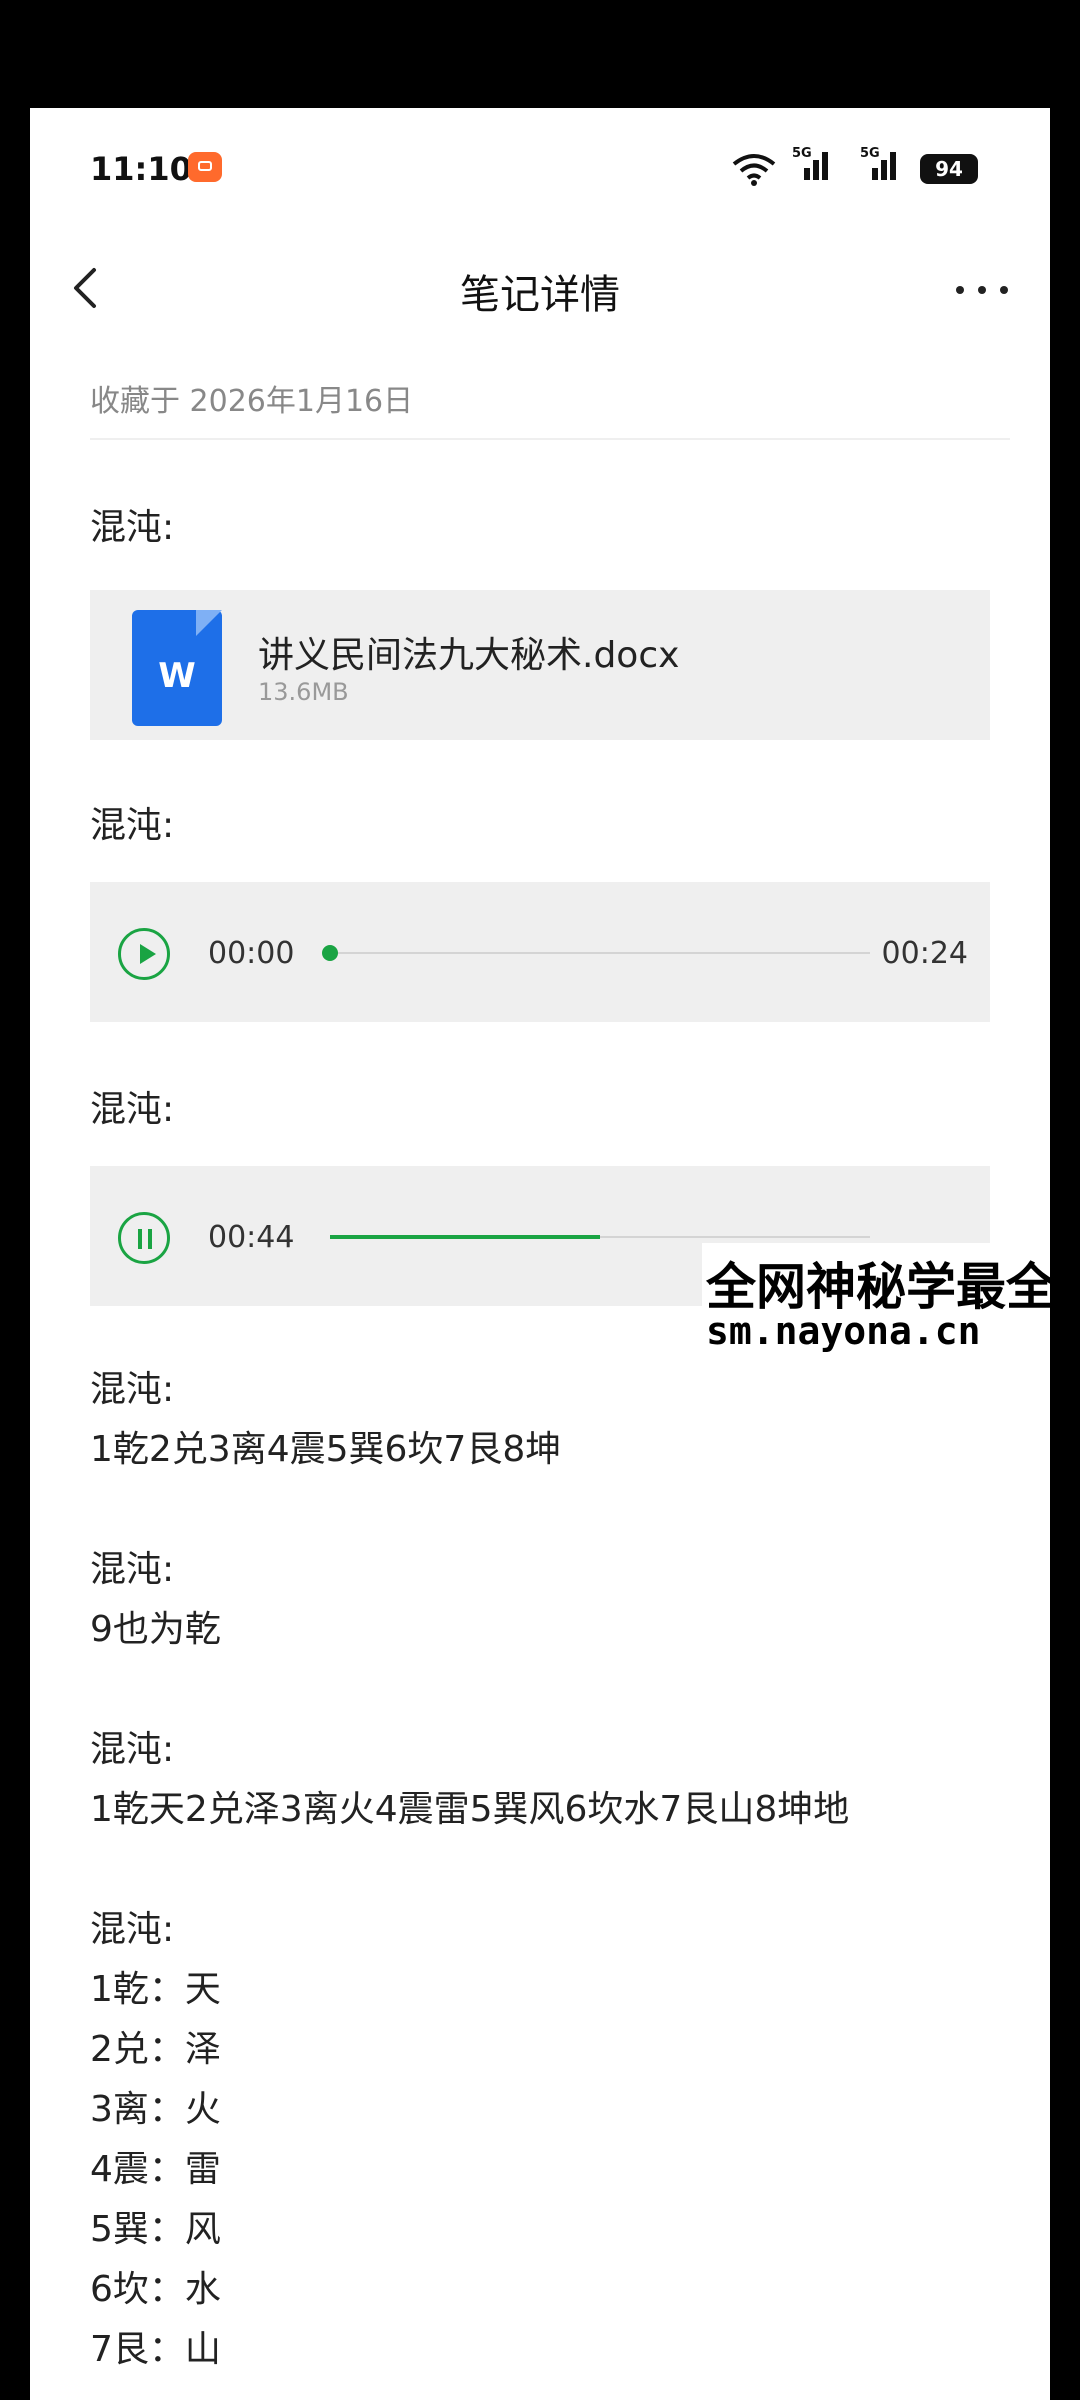  Describe the element at coordinates (177, 668) in the screenshot. I see `word-document-icon: W` at that location.